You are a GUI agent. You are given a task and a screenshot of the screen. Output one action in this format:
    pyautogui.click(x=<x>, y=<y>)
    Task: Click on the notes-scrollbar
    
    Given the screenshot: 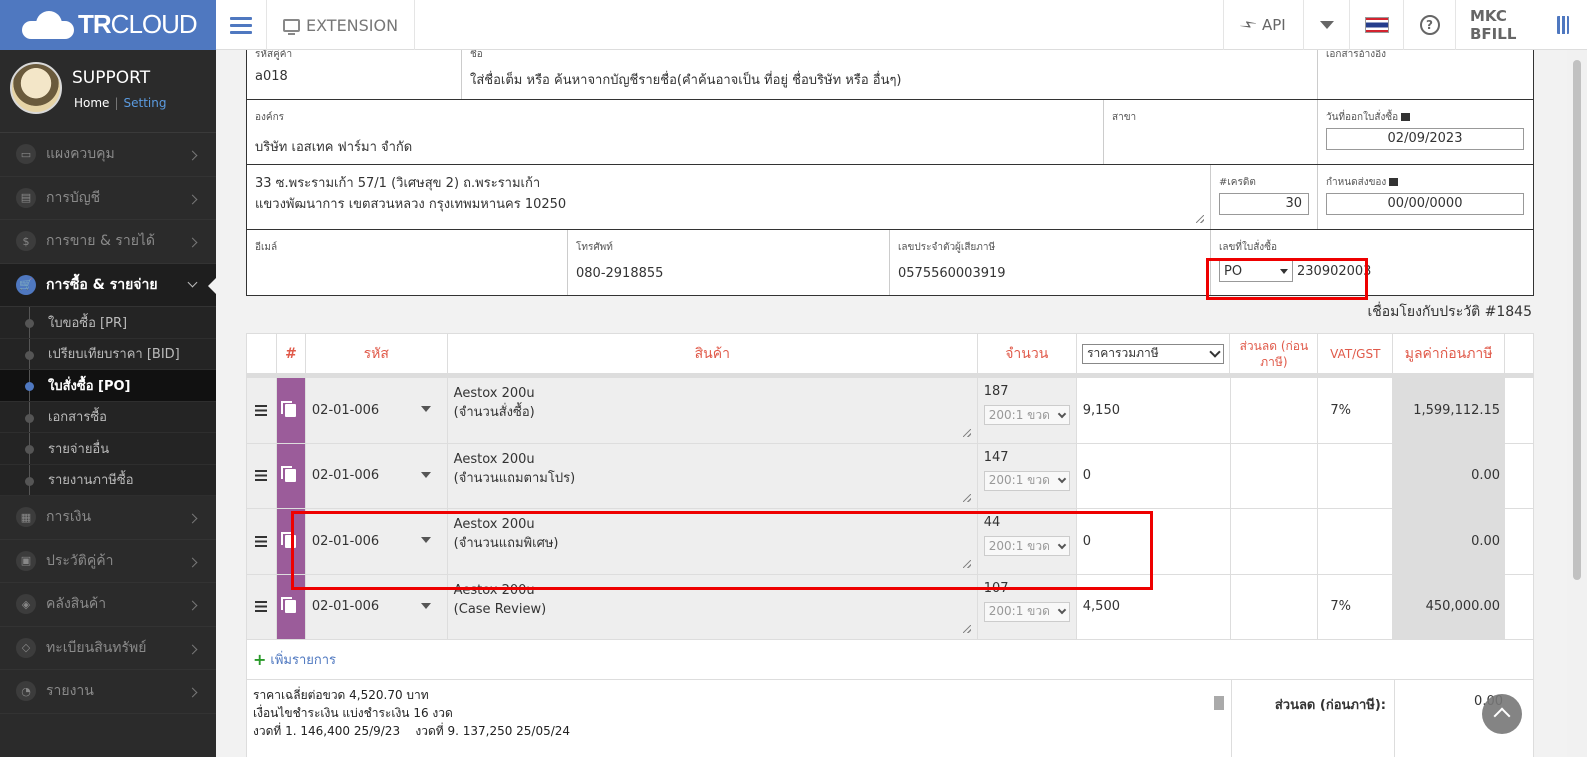 What is the action you would take?
    pyautogui.click(x=1219, y=714)
    